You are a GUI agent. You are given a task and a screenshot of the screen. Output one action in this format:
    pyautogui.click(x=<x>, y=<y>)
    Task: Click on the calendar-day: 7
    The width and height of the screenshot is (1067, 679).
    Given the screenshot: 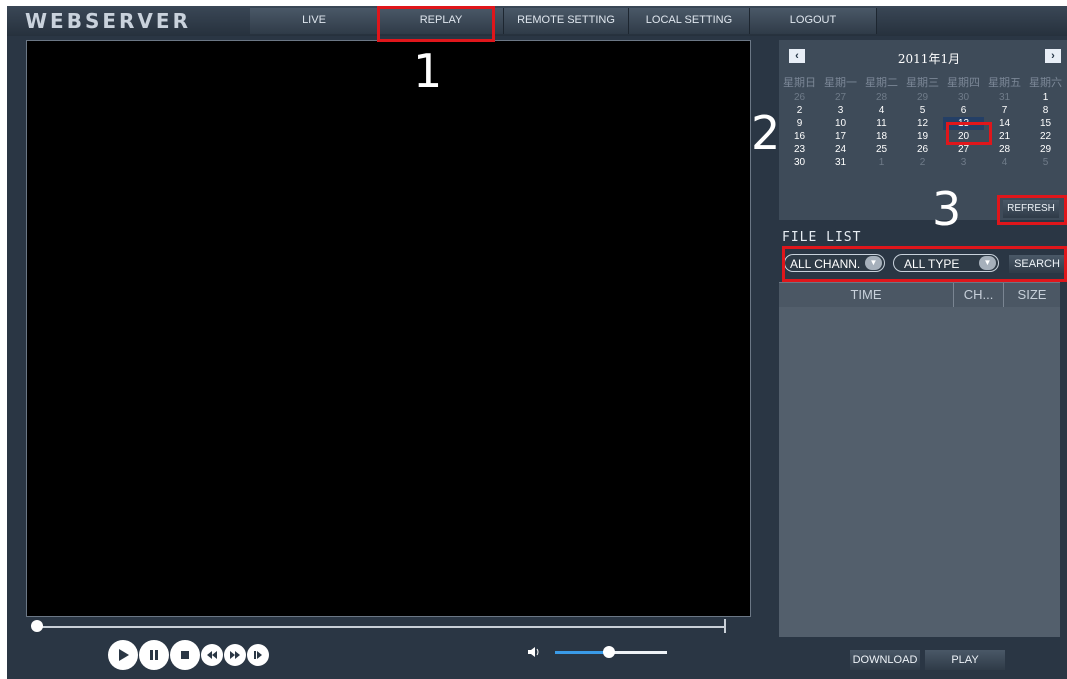 What is the action you would take?
    pyautogui.click(x=1004, y=110)
    